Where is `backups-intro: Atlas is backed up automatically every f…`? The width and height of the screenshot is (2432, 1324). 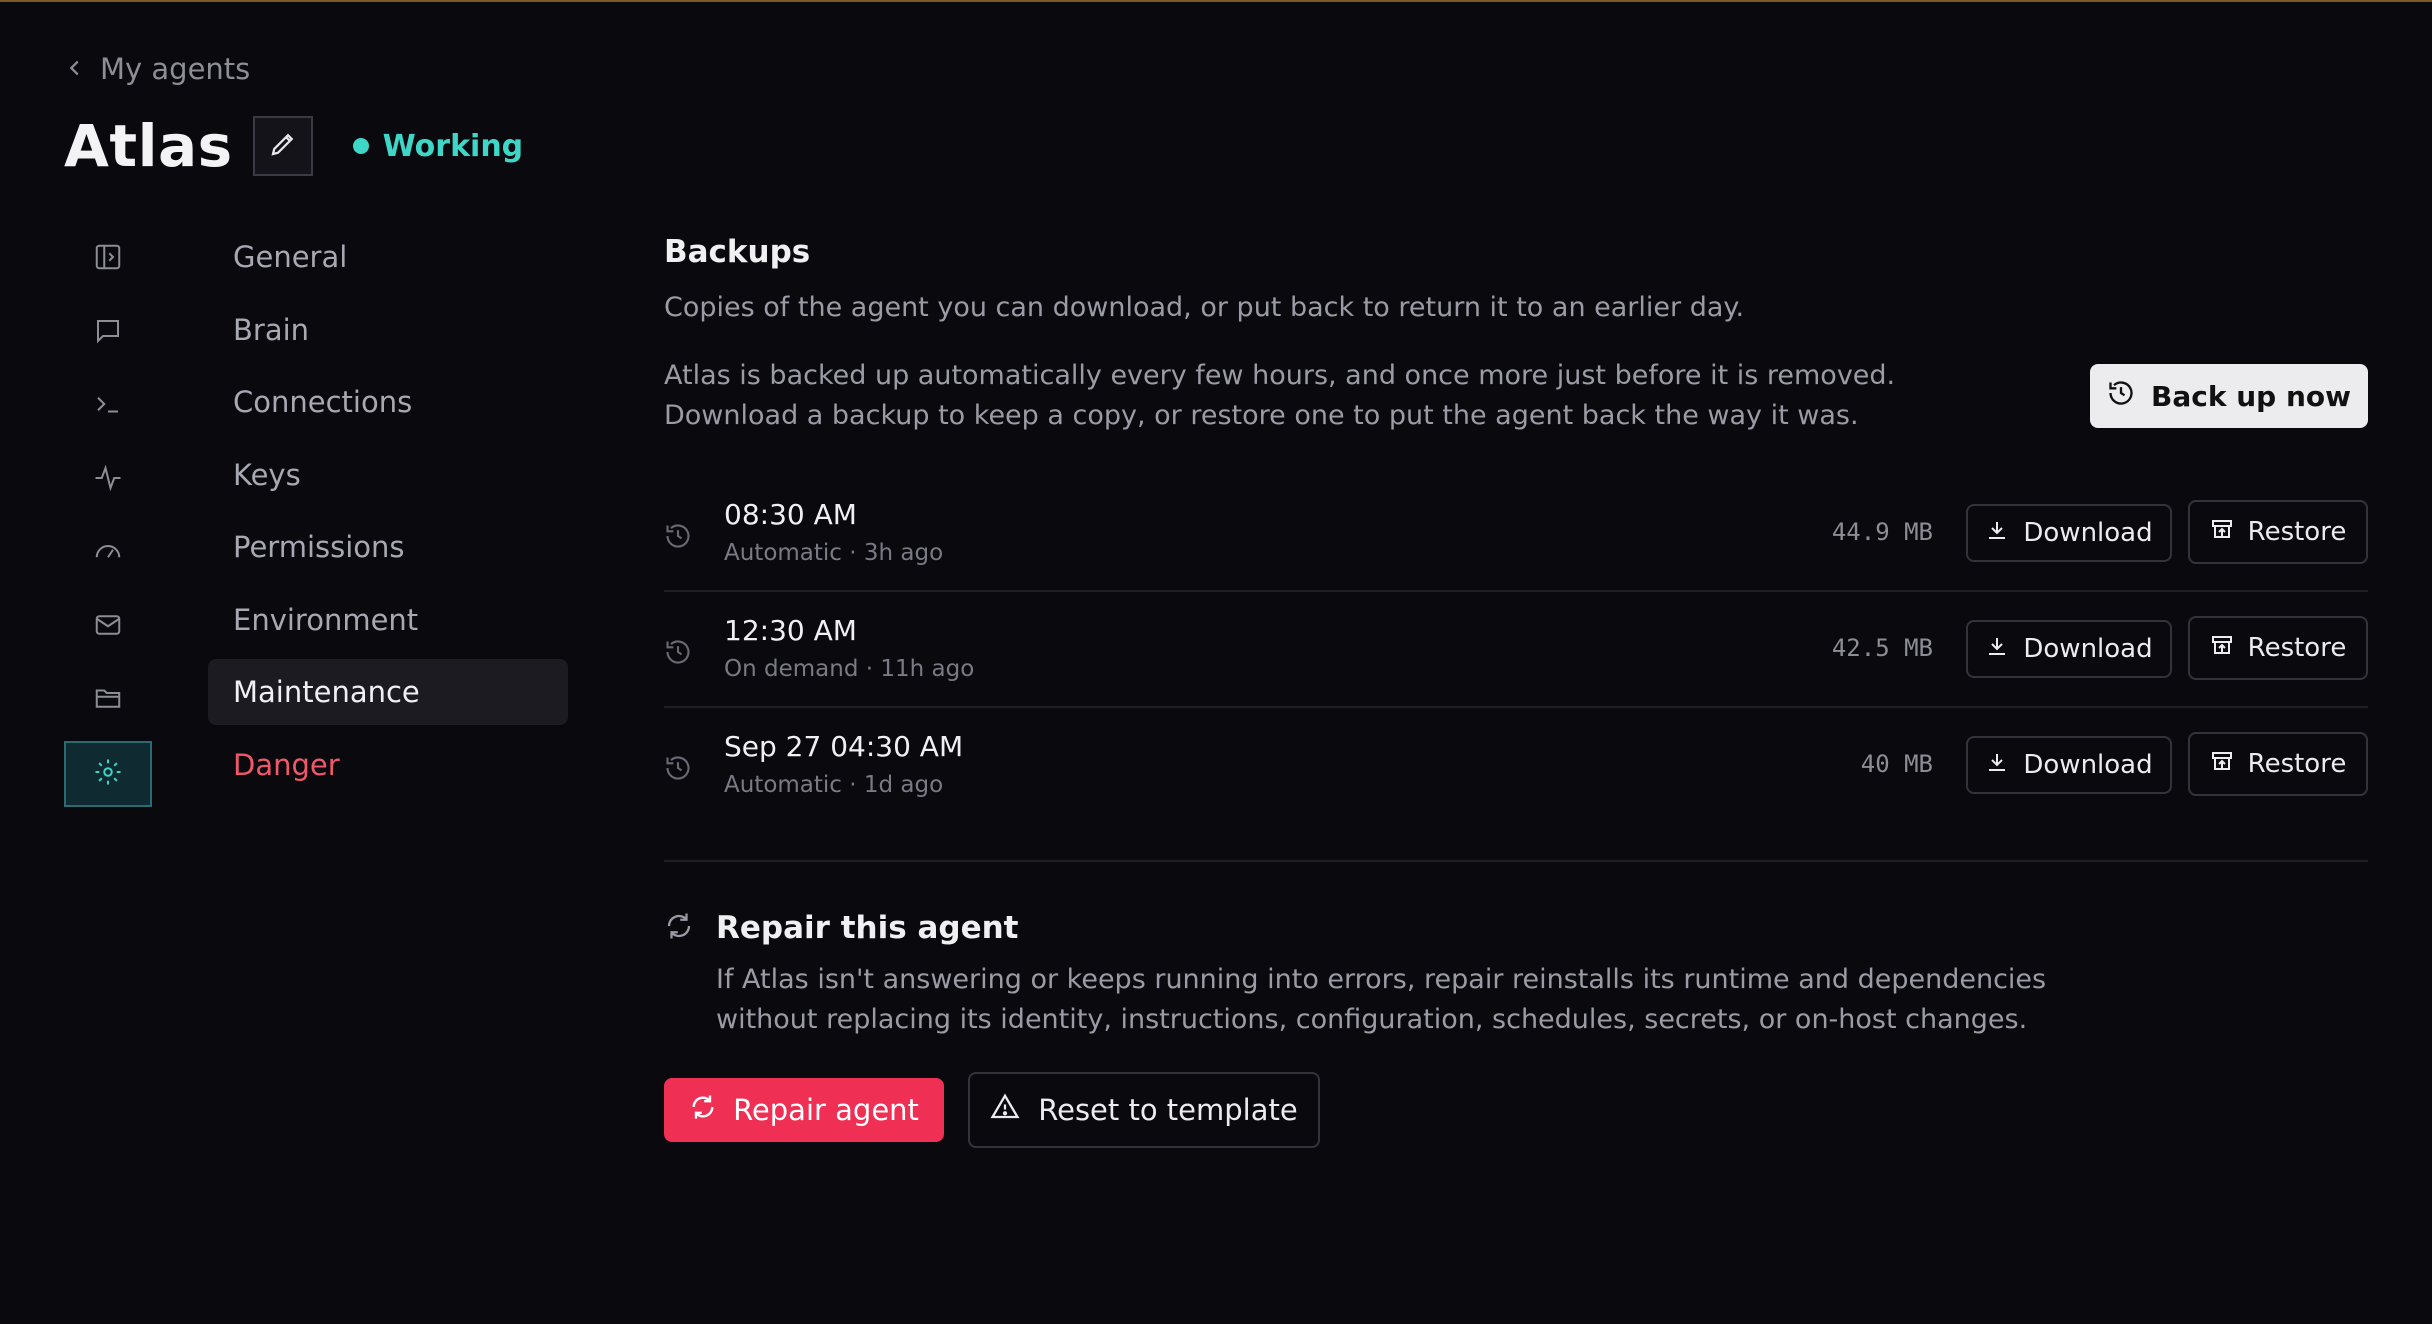 backups-intro: Atlas is backed up automatically every f… is located at coordinates (1280, 395).